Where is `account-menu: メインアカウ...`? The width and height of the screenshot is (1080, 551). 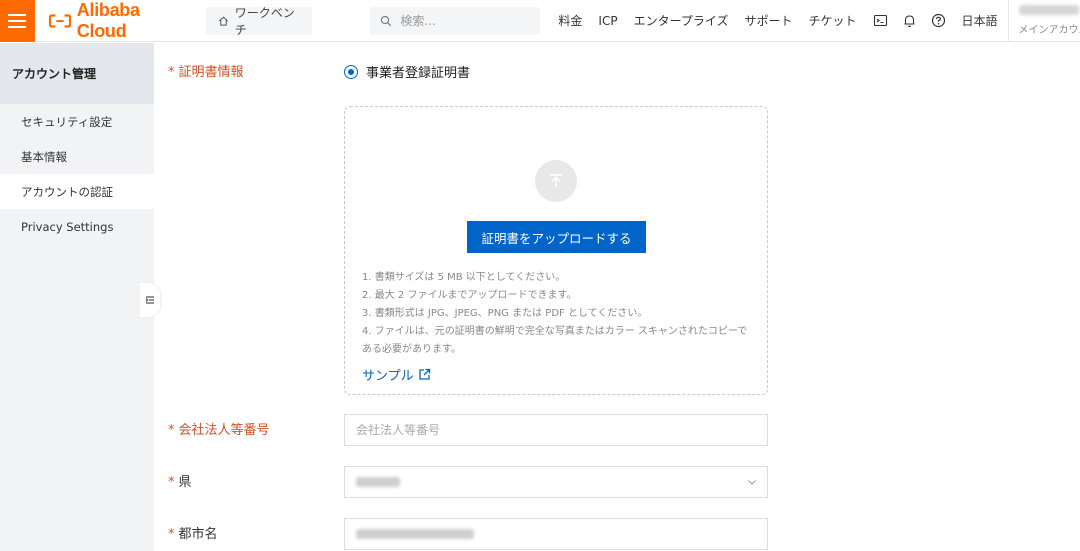 account-menu: メインアカウ... is located at coordinates (1043, 21).